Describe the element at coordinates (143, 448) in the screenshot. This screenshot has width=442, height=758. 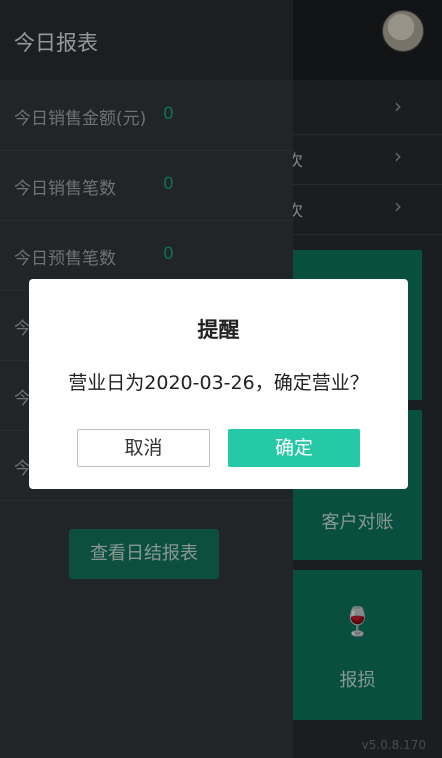
I see `cancel-button: 取消` at that location.